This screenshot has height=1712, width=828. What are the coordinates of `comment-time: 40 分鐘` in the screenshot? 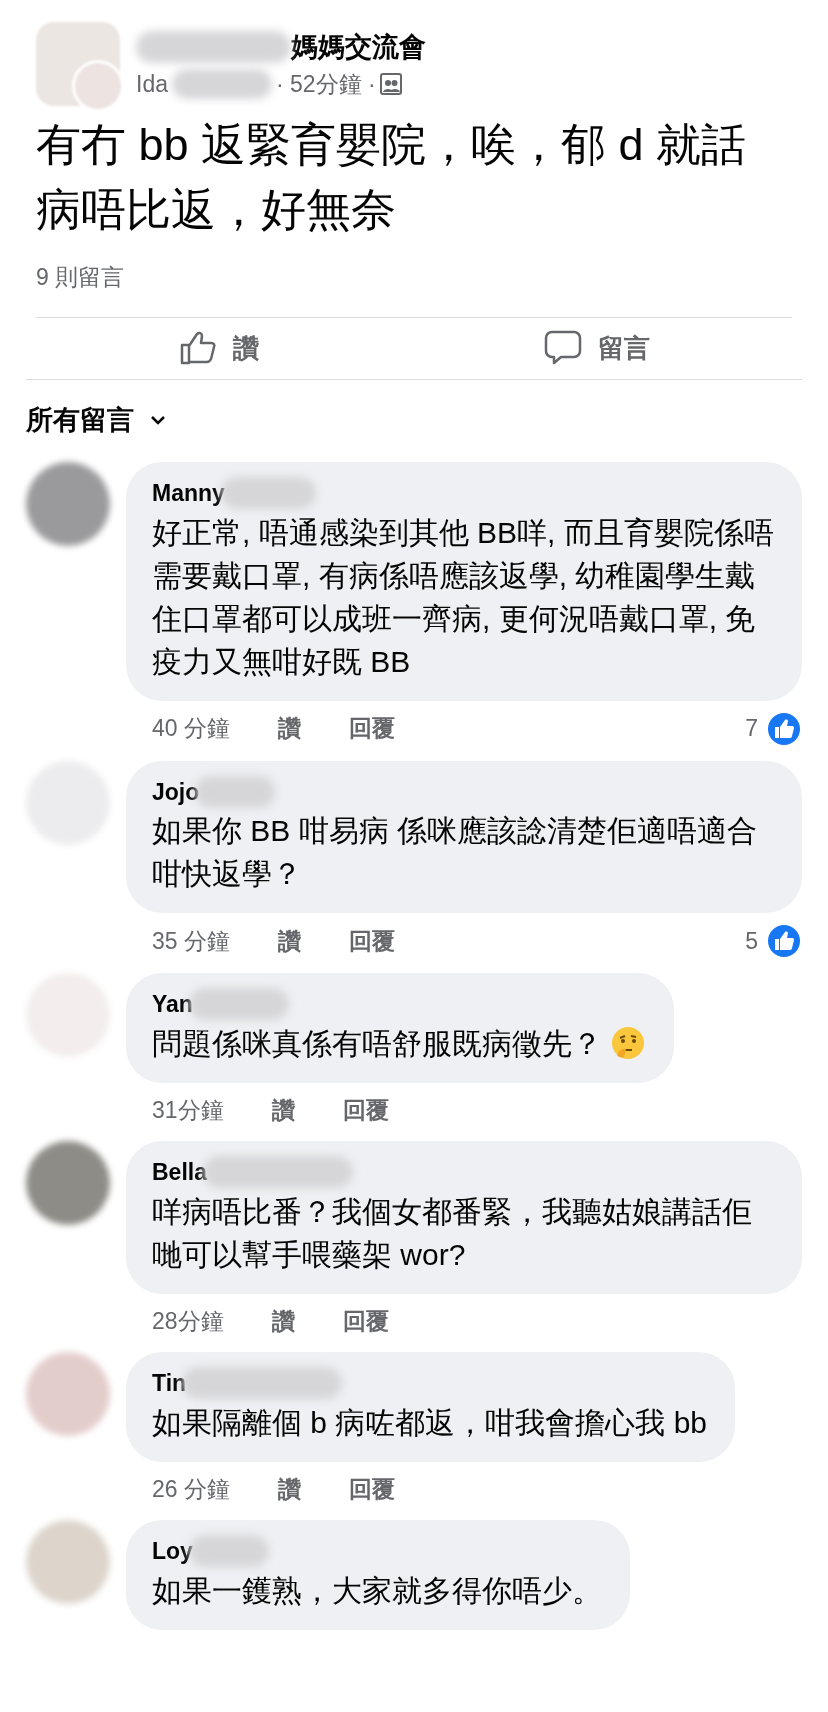 It's located at (191, 729).